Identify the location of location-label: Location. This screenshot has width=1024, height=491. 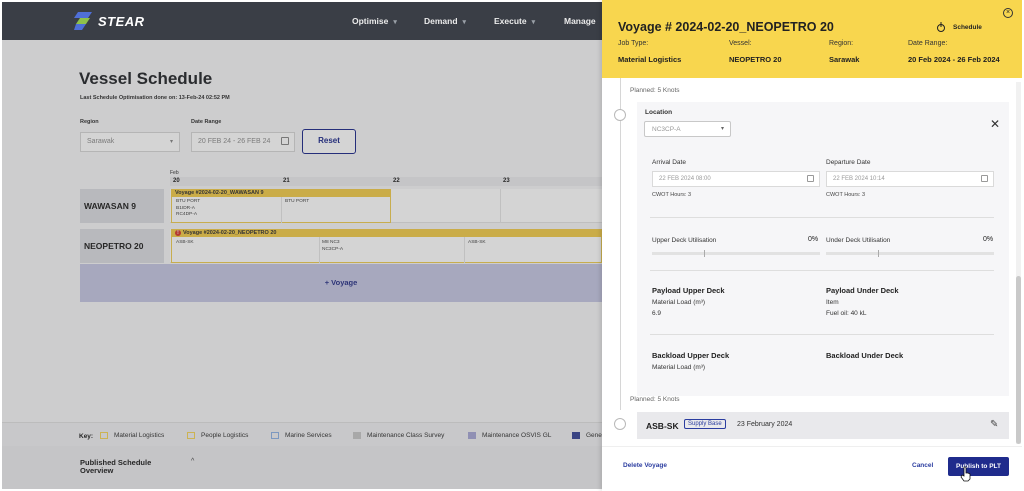
(659, 112).